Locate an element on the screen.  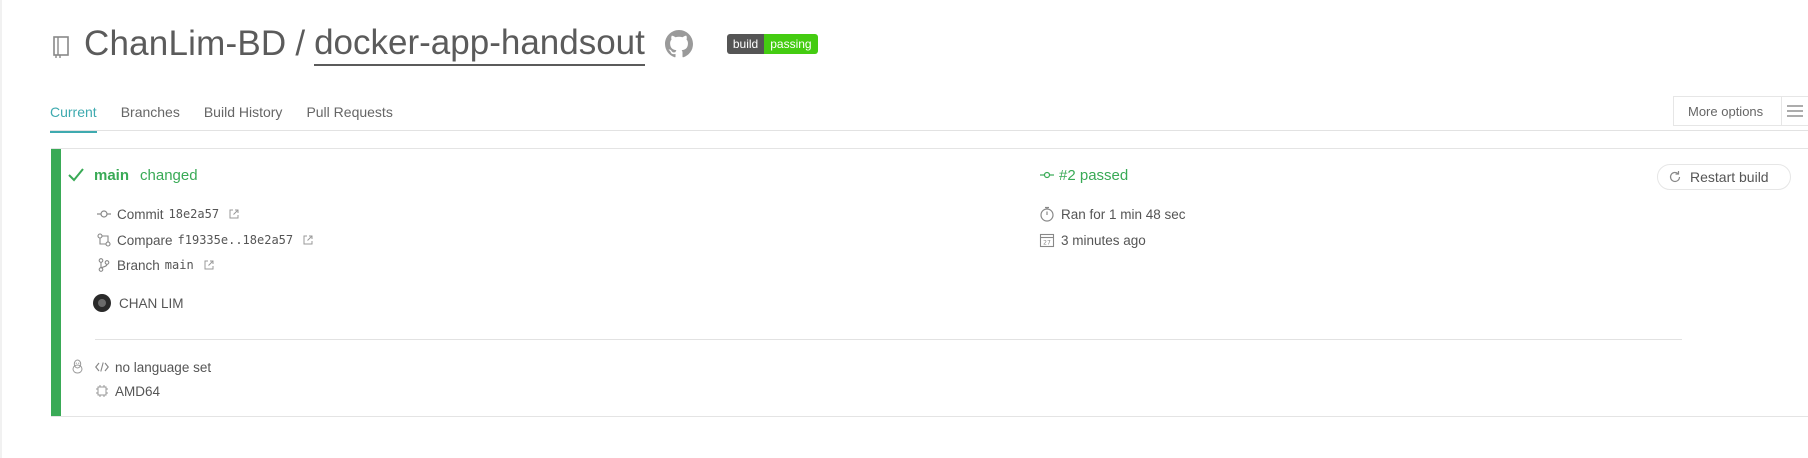
compare-label: Compare is located at coordinates (145, 240).